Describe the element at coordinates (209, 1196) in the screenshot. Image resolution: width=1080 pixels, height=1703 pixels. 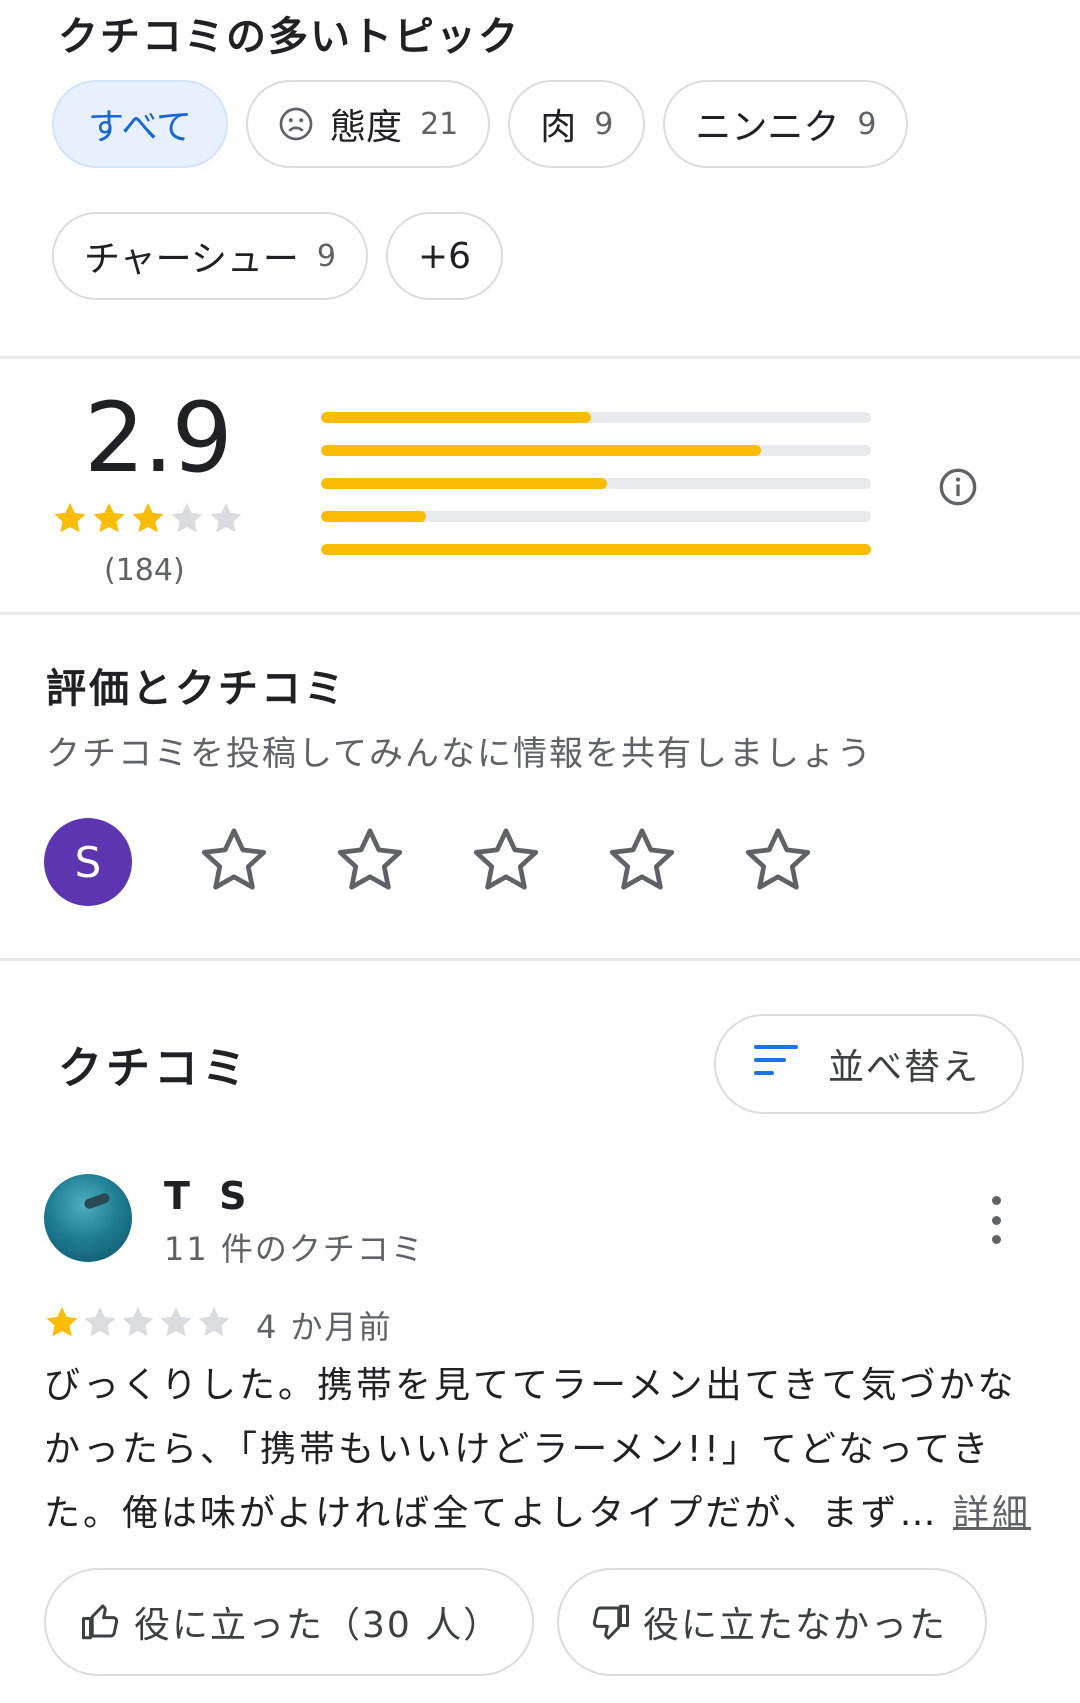
I see `reviewer-name: T S` at that location.